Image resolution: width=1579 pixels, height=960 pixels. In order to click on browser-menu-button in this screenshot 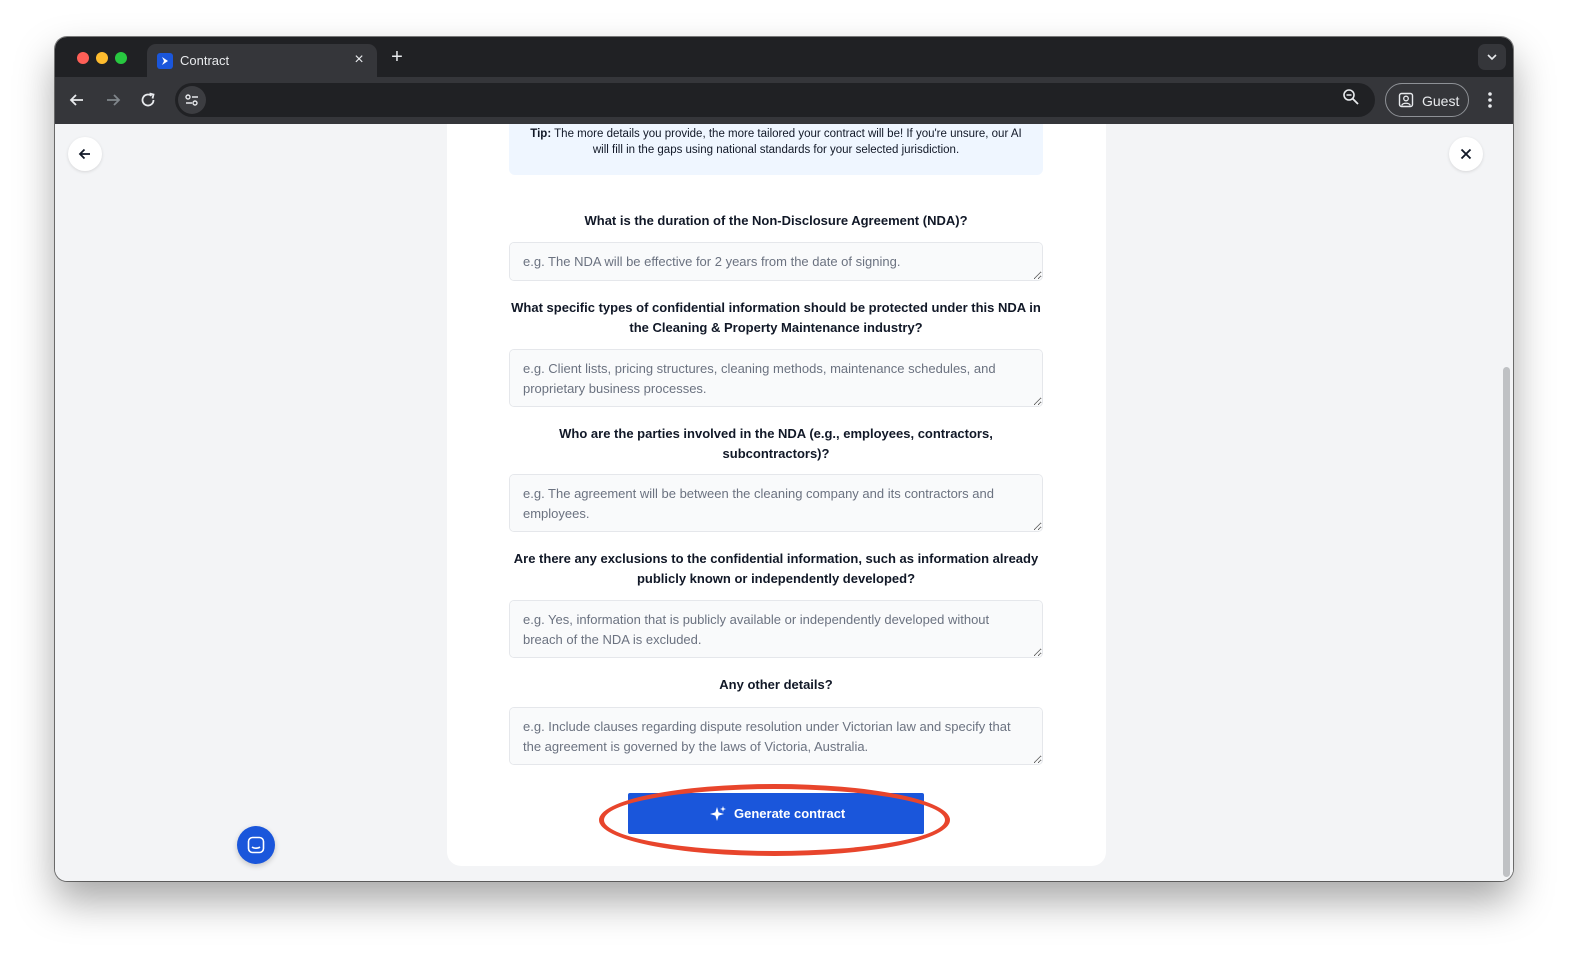, I will do `click(1490, 100)`.